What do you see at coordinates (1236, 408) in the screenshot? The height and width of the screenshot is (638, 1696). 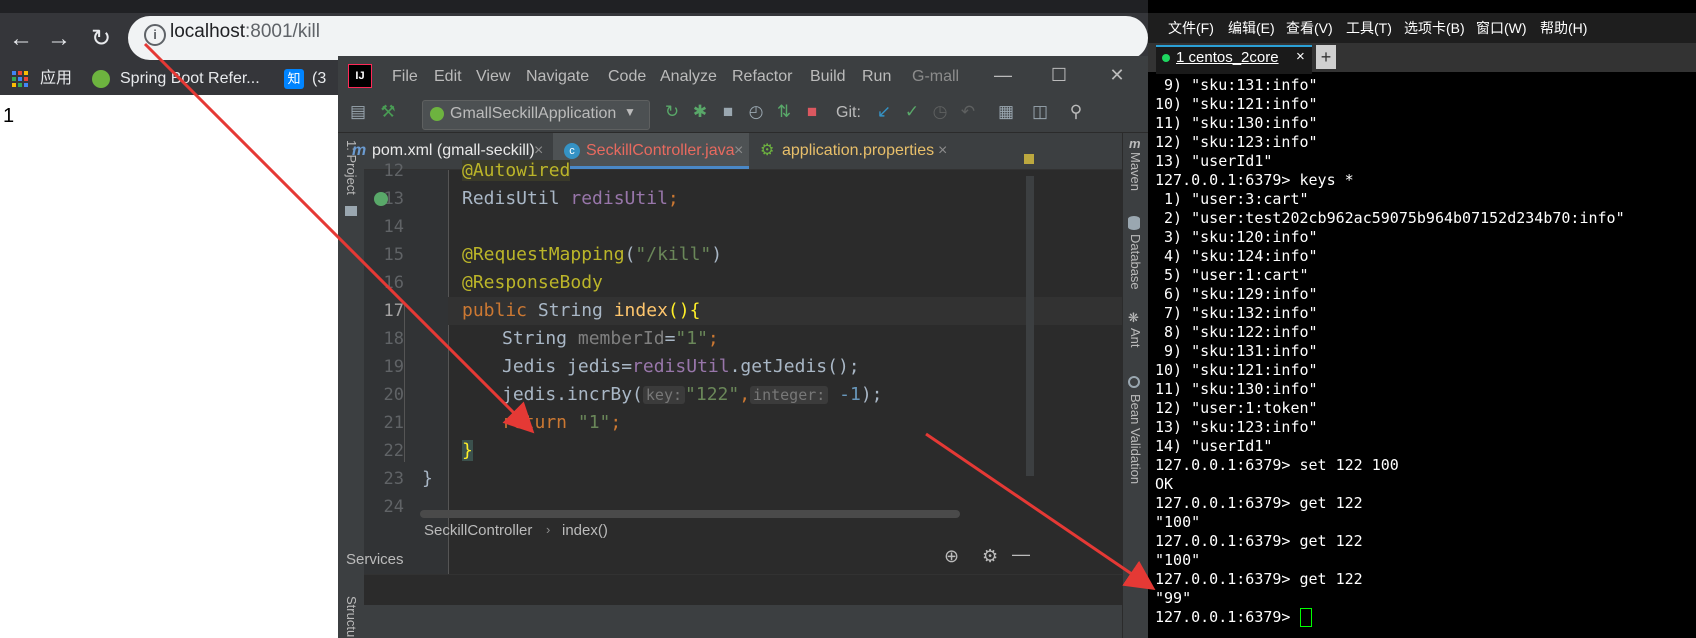 I see `terminal-line: 12) "user:1:token"` at bounding box center [1236, 408].